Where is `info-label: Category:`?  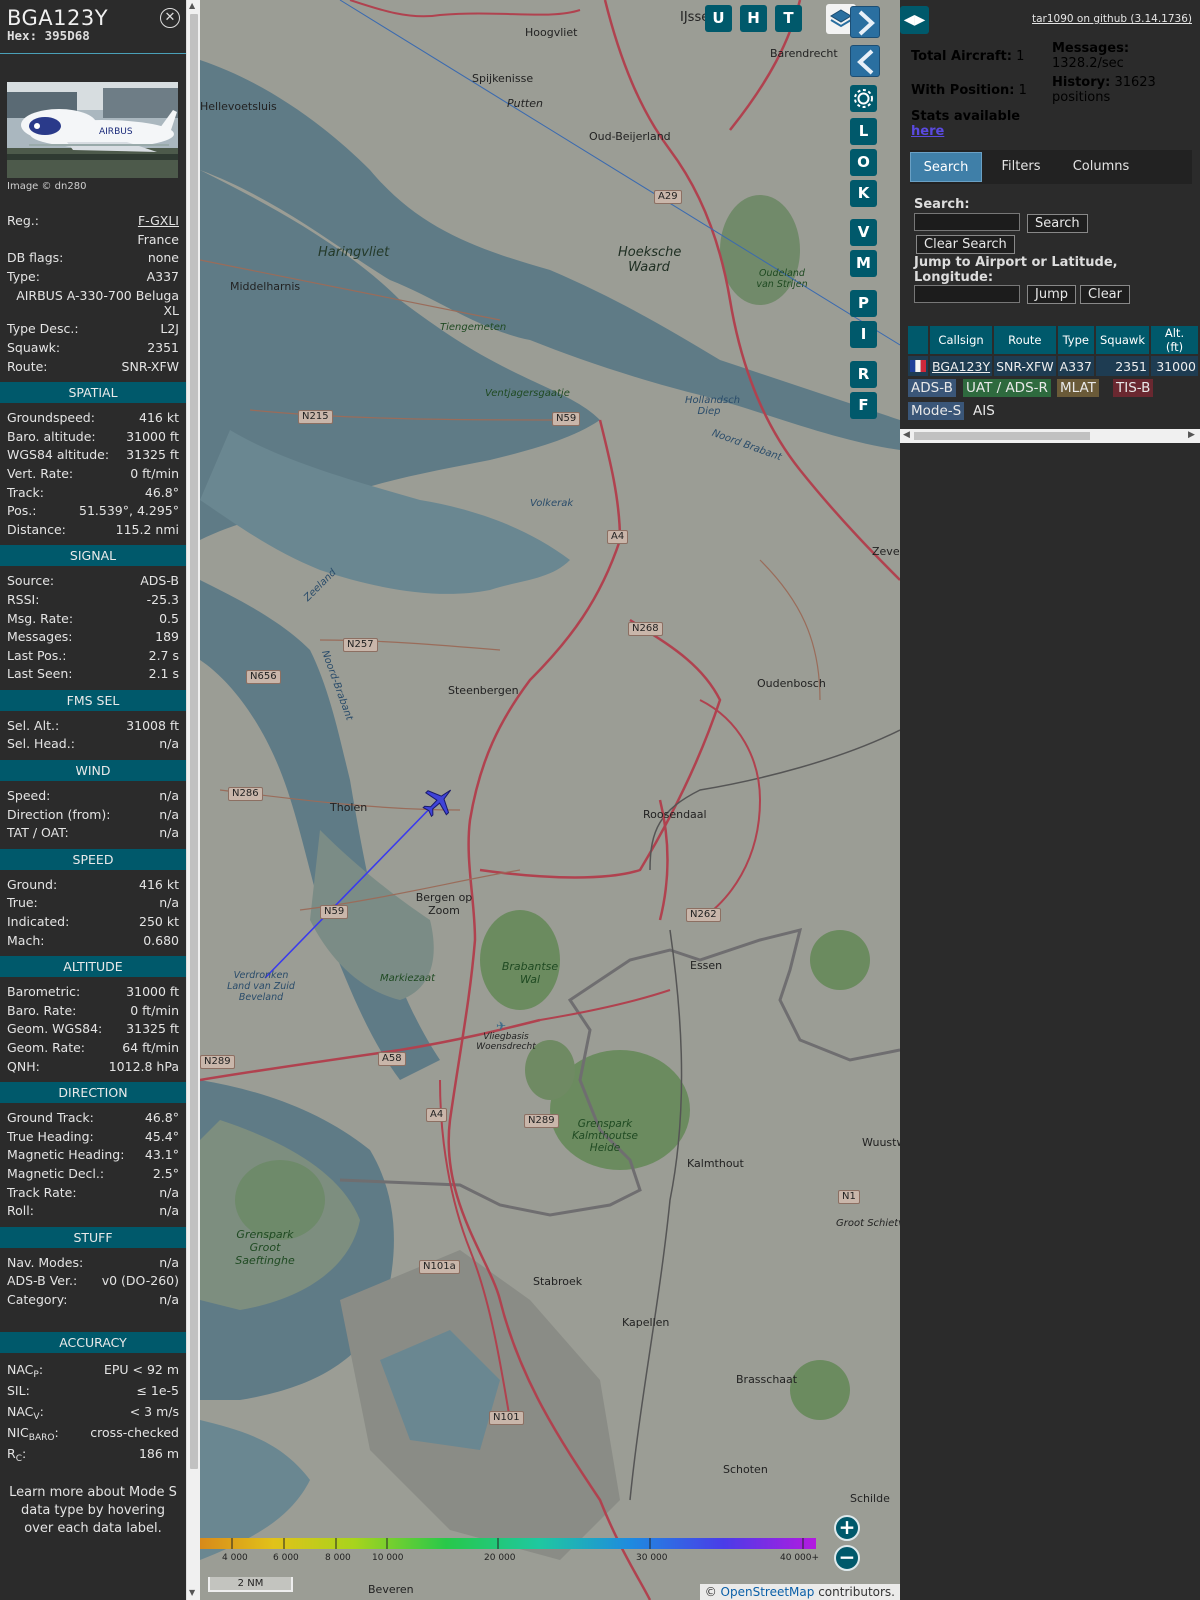
info-label: Category: is located at coordinates (37, 1300).